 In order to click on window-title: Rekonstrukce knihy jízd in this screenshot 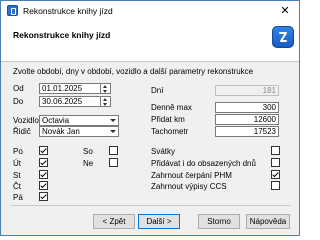, I will do `click(68, 11)`.